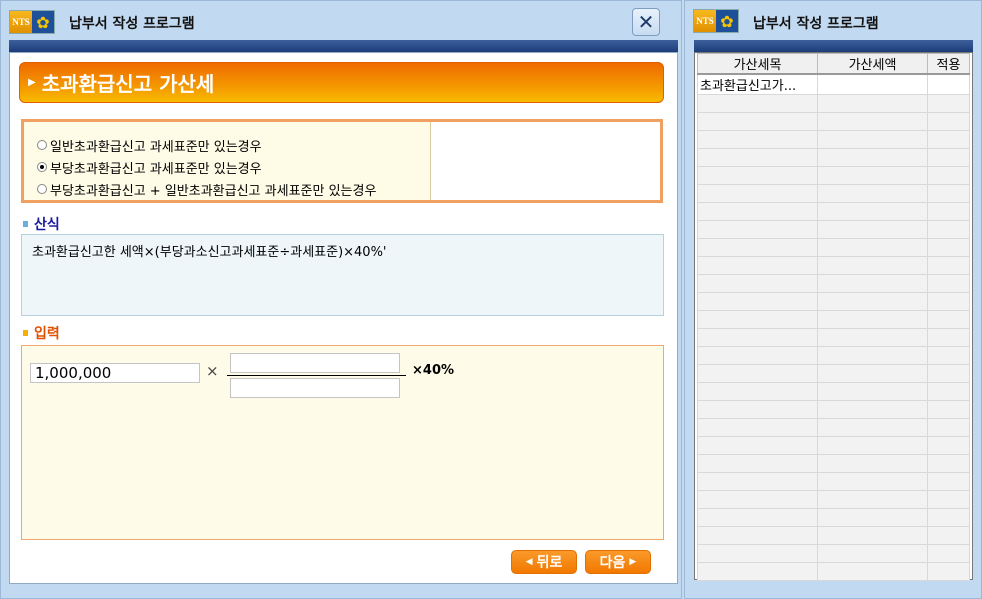 Image resolution: width=982 pixels, height=599 pixels. What do you see at coordinates (872, 64) in the screenshot?
I see `column-header: 가산세액` at bounding box center [872, 64].